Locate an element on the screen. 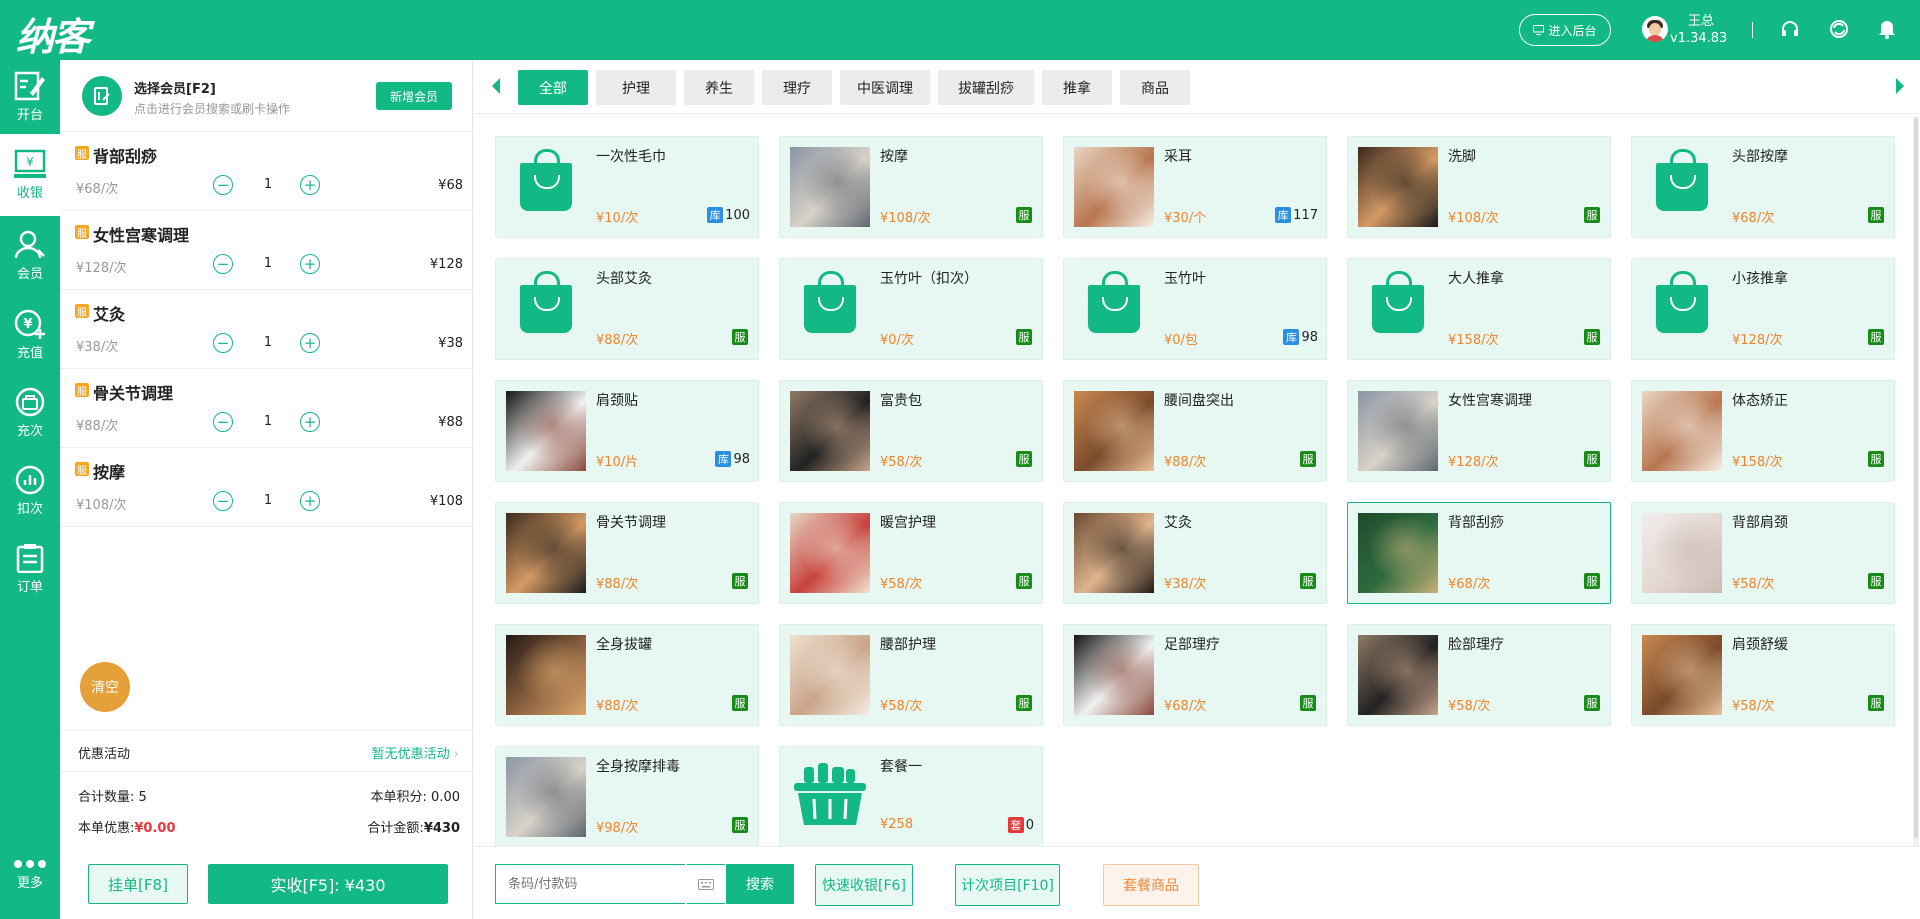 The width and height of the screenshot is (1920, 919). nav-item-open-table: 开台 is located at coordinates (30, 97).